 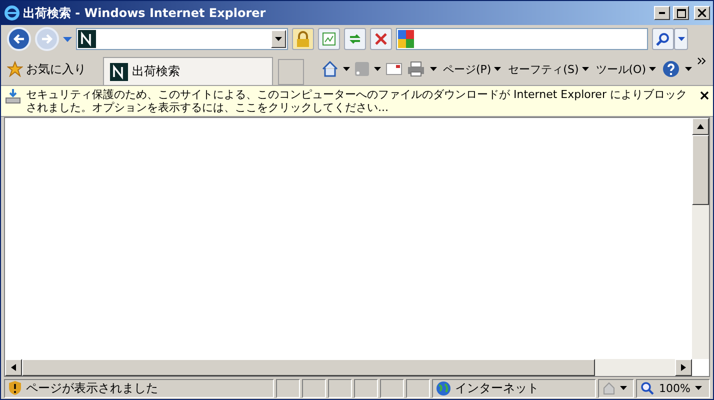 I want to click on command-menu: セーフティ(S), so click(x=548, y=69).